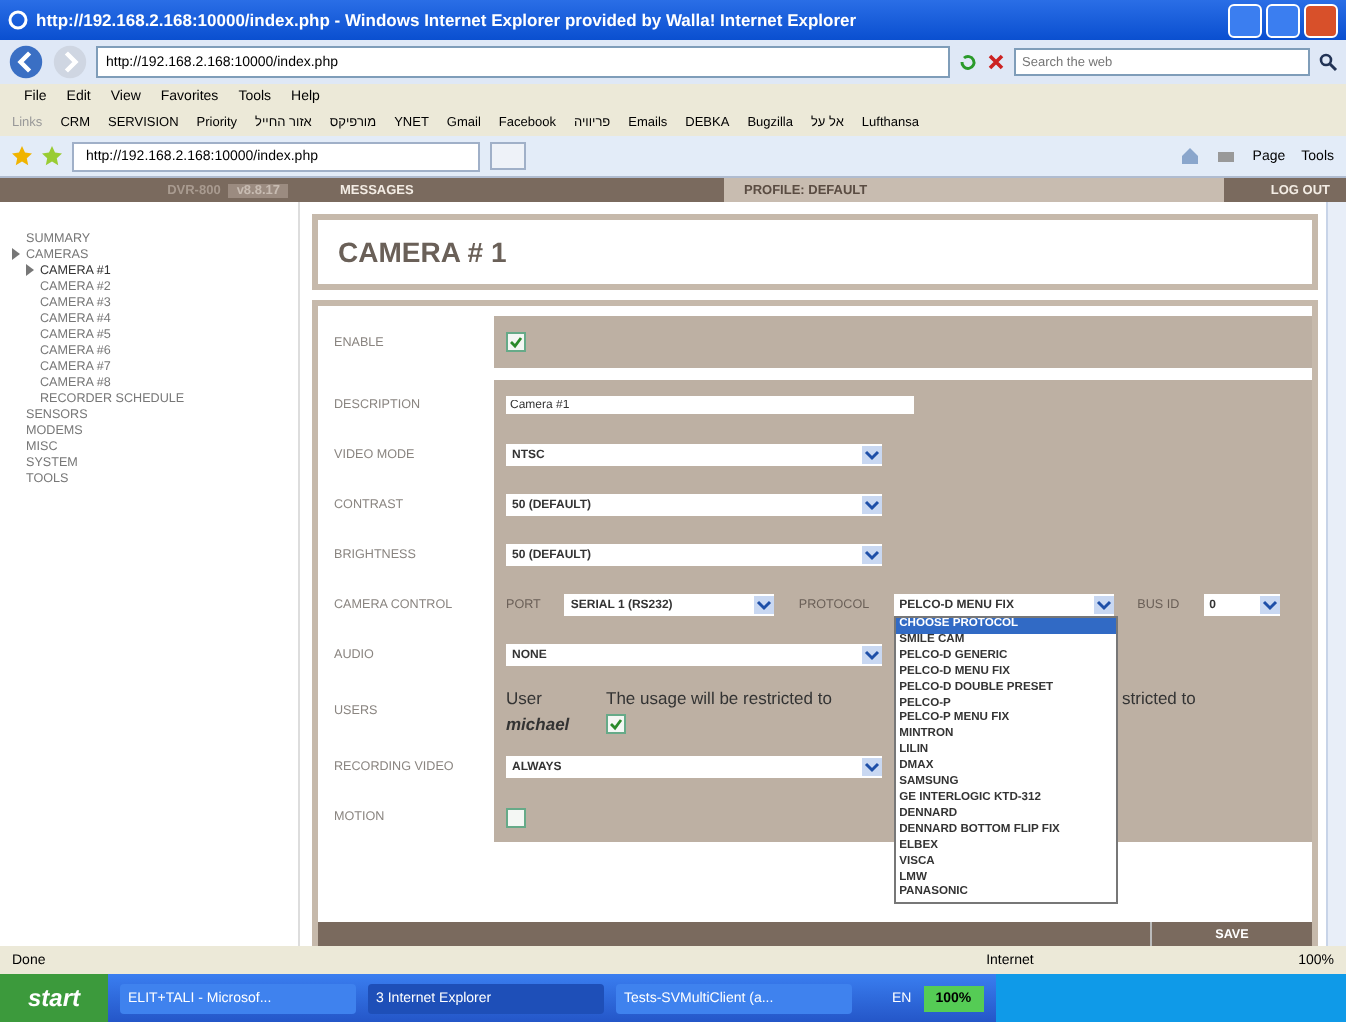 The image size is (1346, 1022). I want to click on star-icon, so click(22, 156).